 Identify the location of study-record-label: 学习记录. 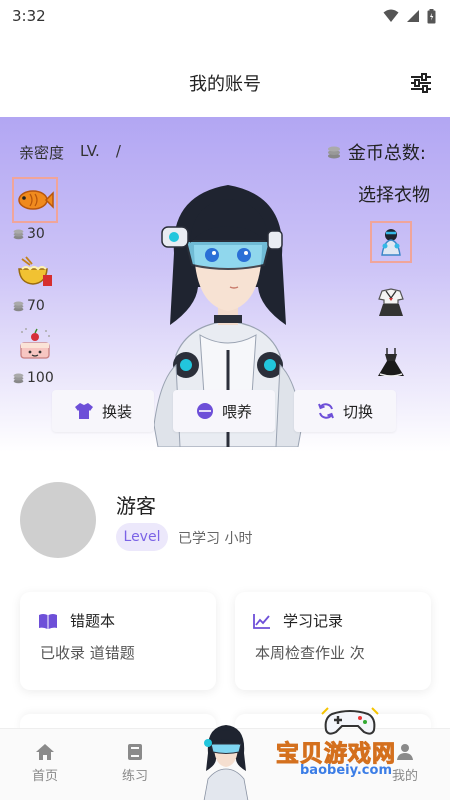
(313, 621).